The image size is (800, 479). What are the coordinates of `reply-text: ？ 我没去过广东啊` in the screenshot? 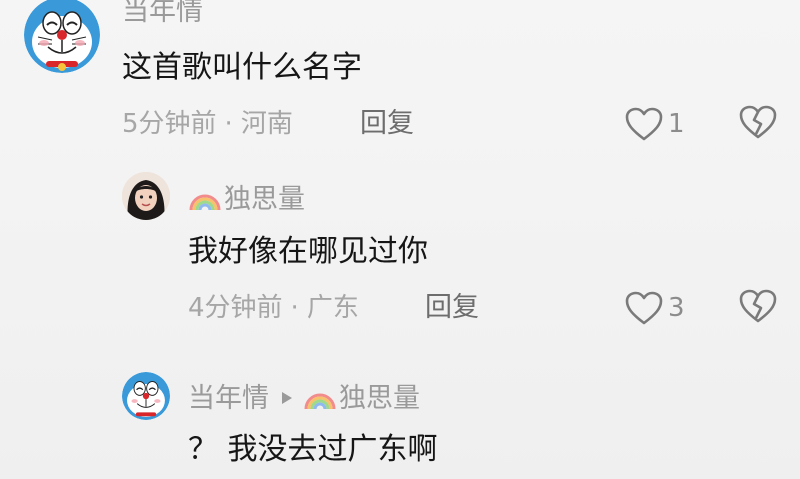 It's located at (313, 449).